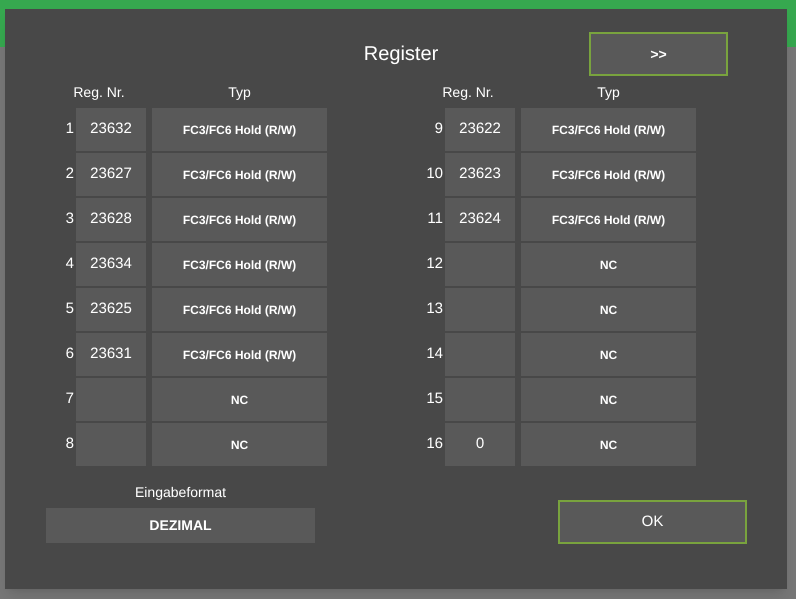  I want to click on row-number: 4, so click(69, 264).